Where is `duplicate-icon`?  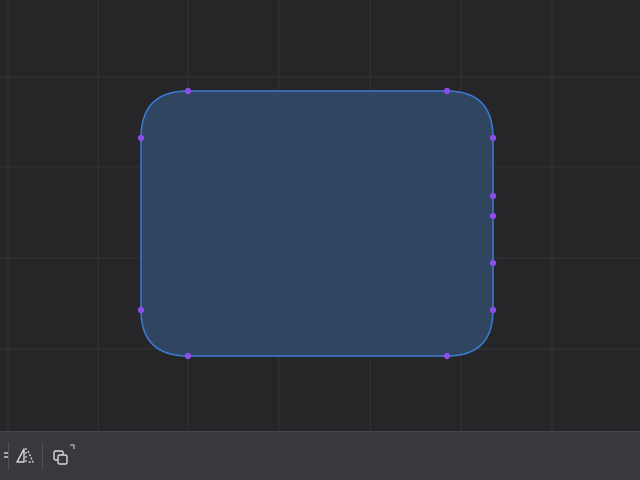 duplicate-icon is located at coordinates (62, 456).